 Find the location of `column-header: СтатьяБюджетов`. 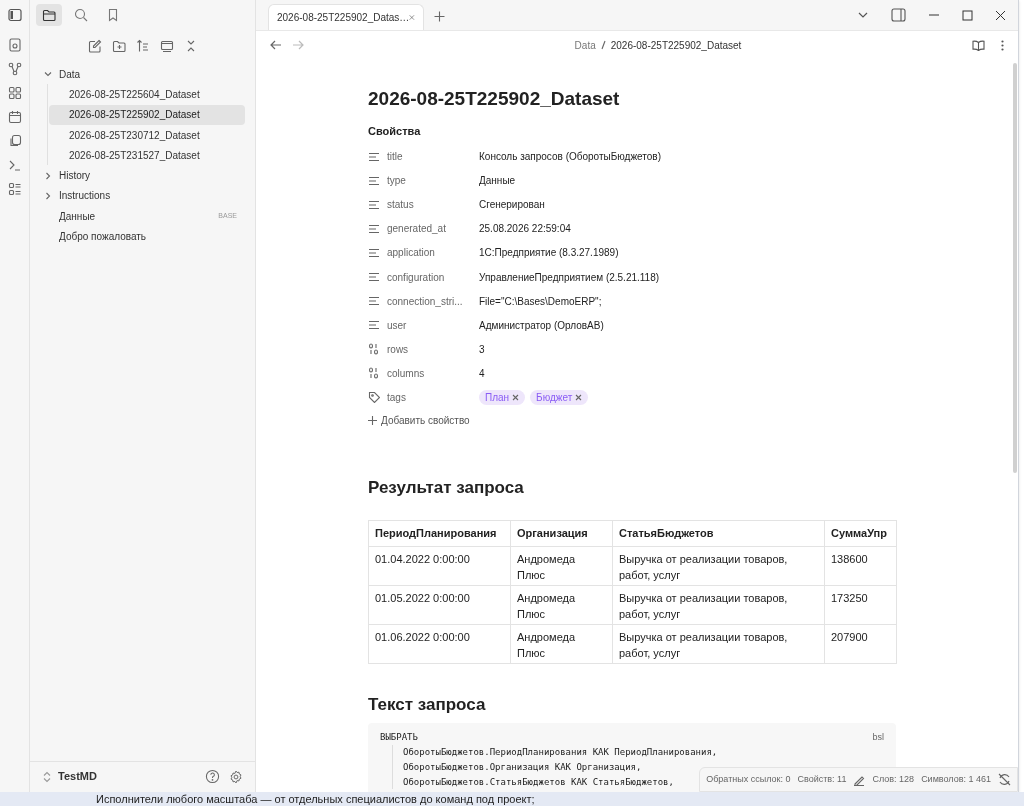

column-header: СтатьяБюджетов is located at coordinates (718, 533).